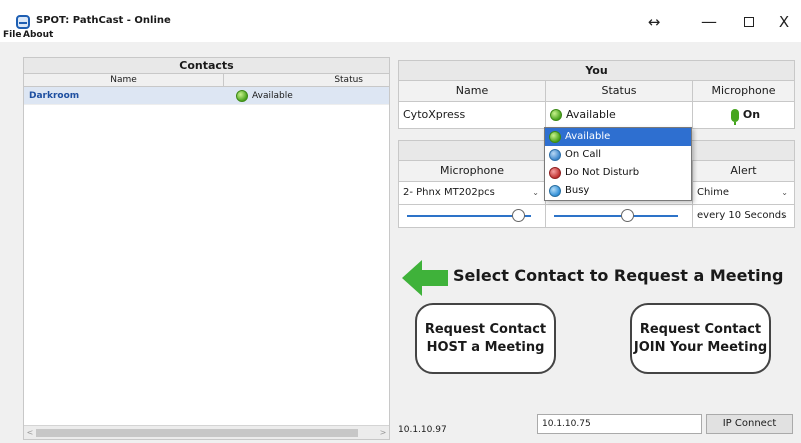 This screenshot has height=443, width=801. I want to click on settings-column-microphone: Microphone, so click(472, 171).